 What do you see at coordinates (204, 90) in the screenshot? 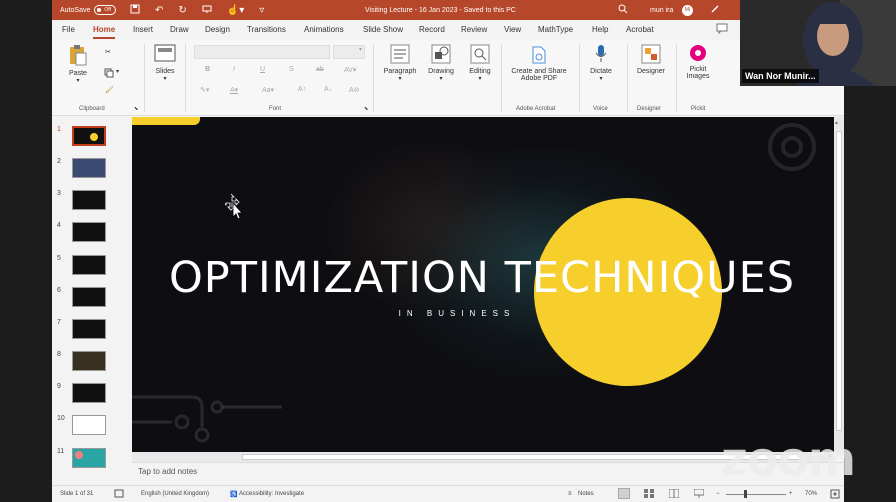
I see `highlighter-icon: ✎▾` at bounding box center [204, 90].